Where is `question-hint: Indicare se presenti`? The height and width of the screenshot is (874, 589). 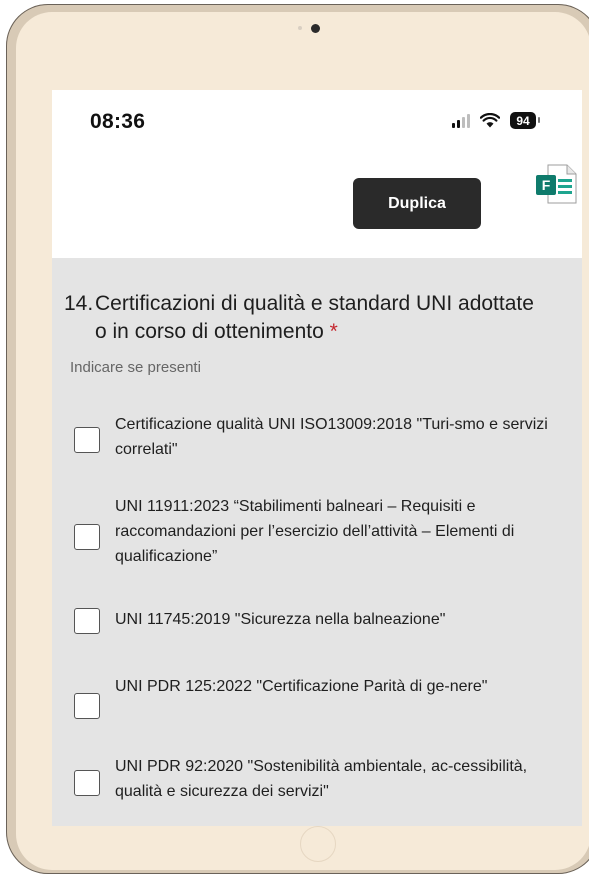 question-hint: Indicare se presenti is located at coordinates (135, 367).